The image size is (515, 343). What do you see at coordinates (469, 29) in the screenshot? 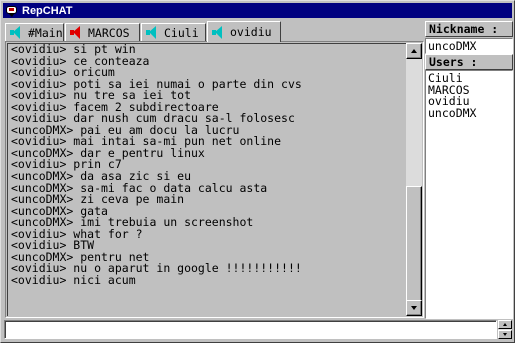
I see `nickname-label: Nickname :` at bounding box center [469, 29].